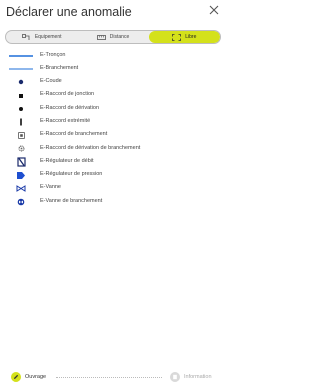  I want to click on step-label: Ouvrage, so click(36, 377).